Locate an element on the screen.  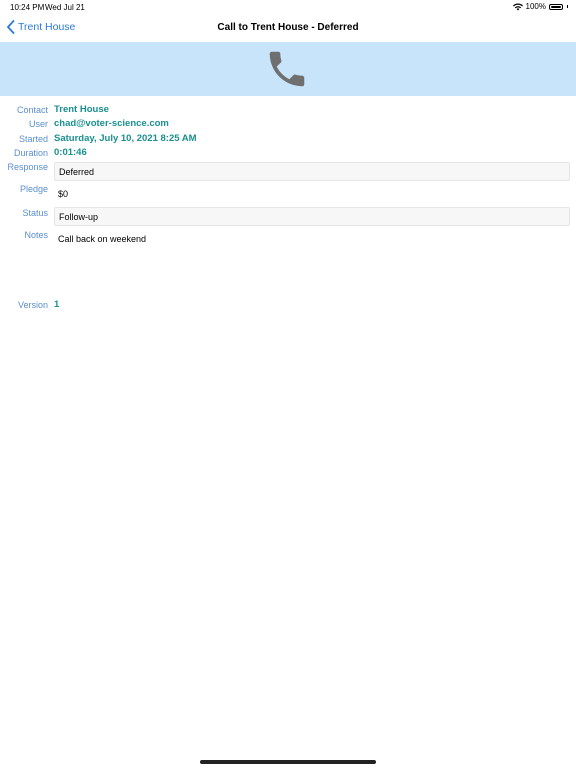
version-label: Version is located at coordinates (32, 305).